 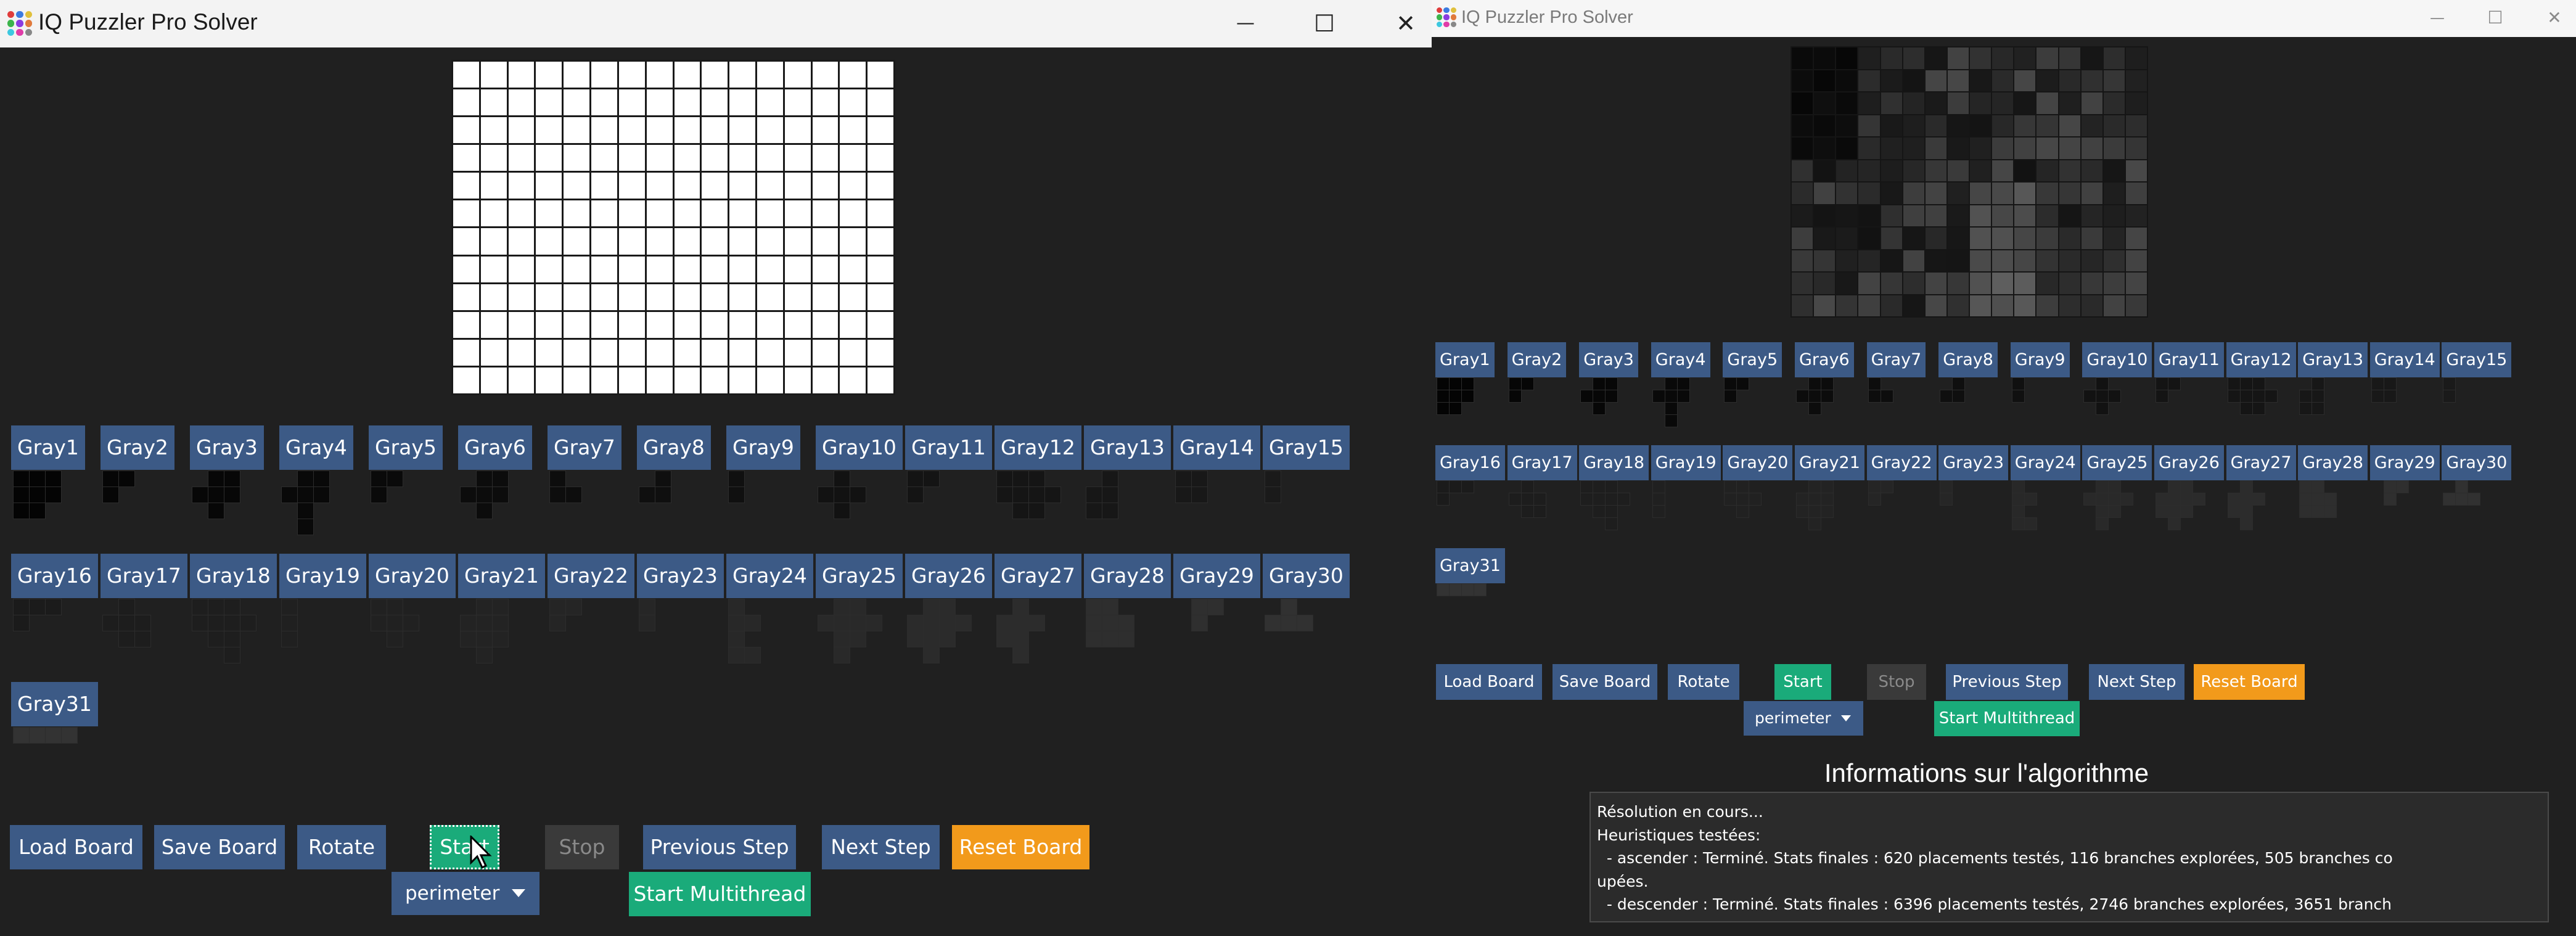 What do you see at coordinates (860, 576) in the screenshot?
I see `piece-button-gray25: Gray25` at bounding box center [860, 576].